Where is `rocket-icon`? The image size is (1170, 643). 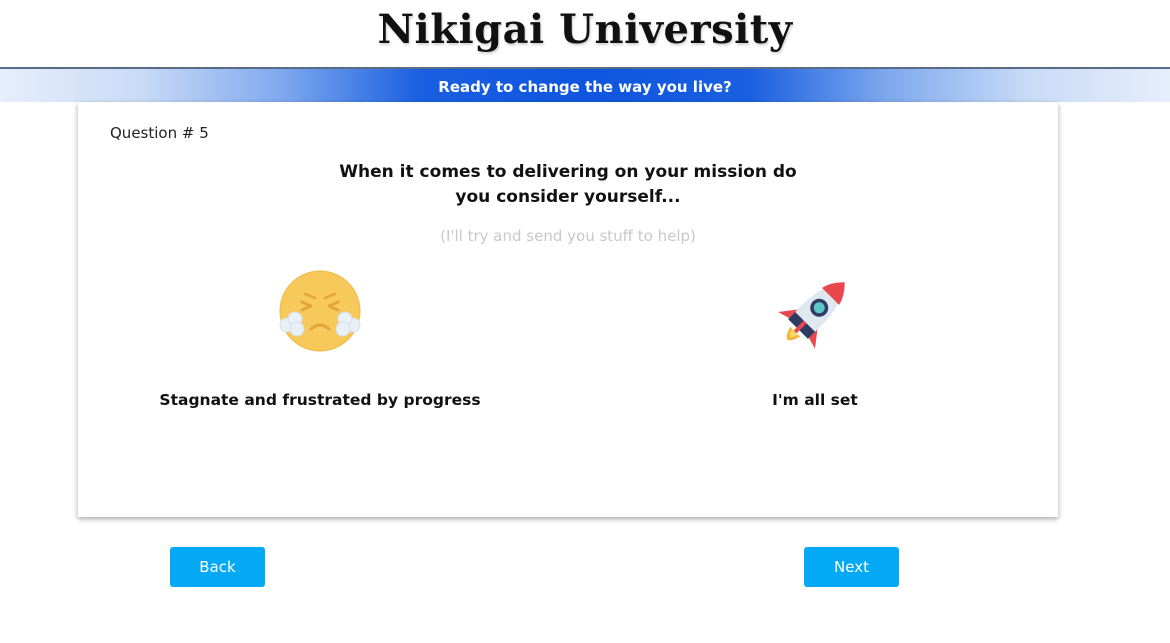
rocket-icon is located at coordinates (815, 312).